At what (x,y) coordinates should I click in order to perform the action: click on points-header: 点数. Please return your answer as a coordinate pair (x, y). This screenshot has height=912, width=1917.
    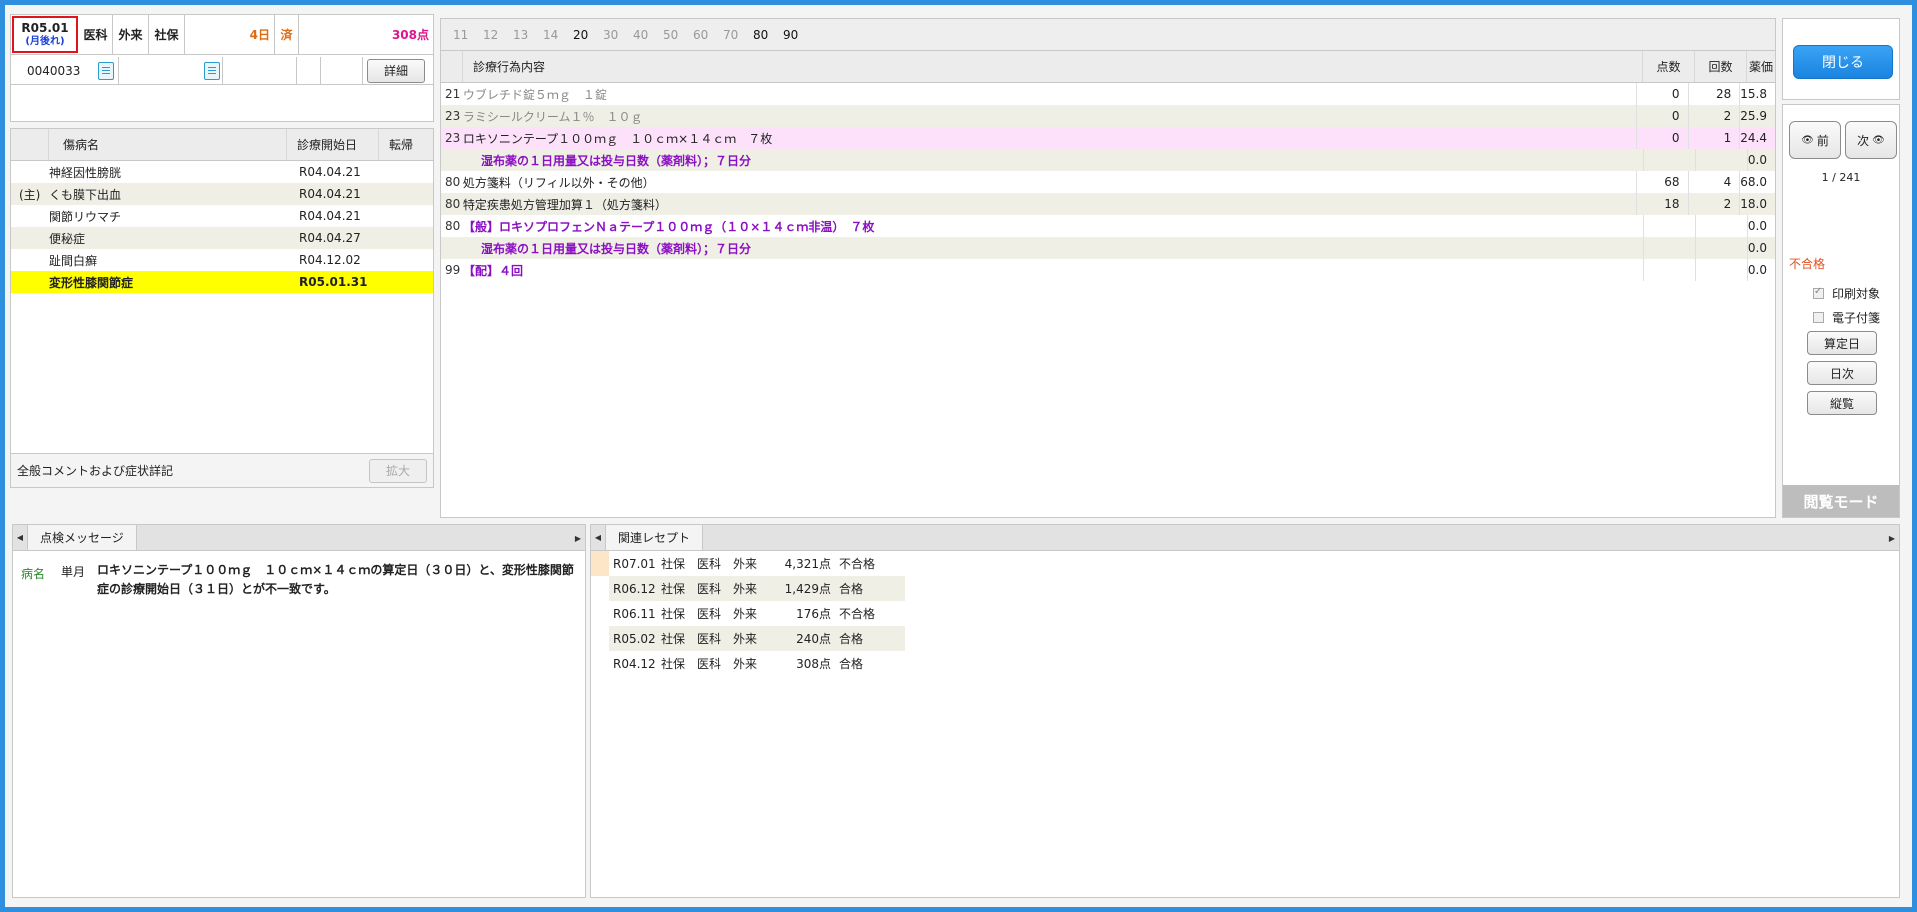
    Looking at the image, I should click on (1669, 66).